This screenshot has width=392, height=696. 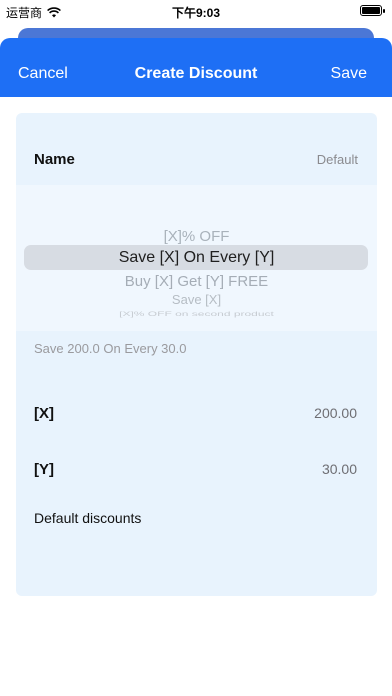 I want to click on picker-option-selected: Save [X] On Every [Y], so click(x=196, y=258).